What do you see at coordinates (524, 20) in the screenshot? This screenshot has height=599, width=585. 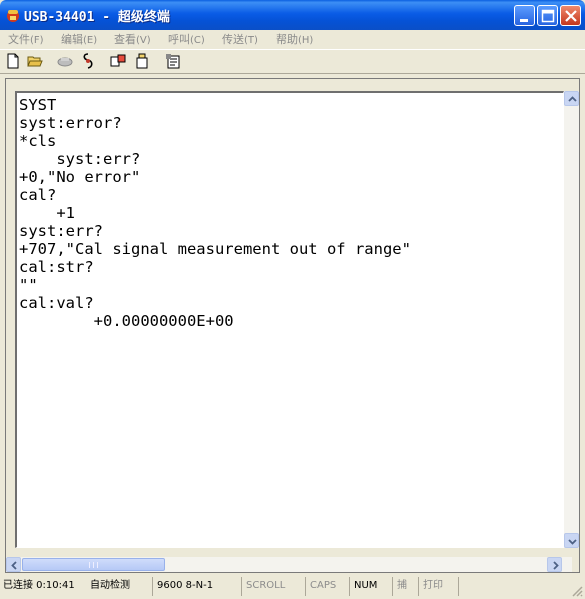 I see `minimize-icon` at bounding box center [524, 20].